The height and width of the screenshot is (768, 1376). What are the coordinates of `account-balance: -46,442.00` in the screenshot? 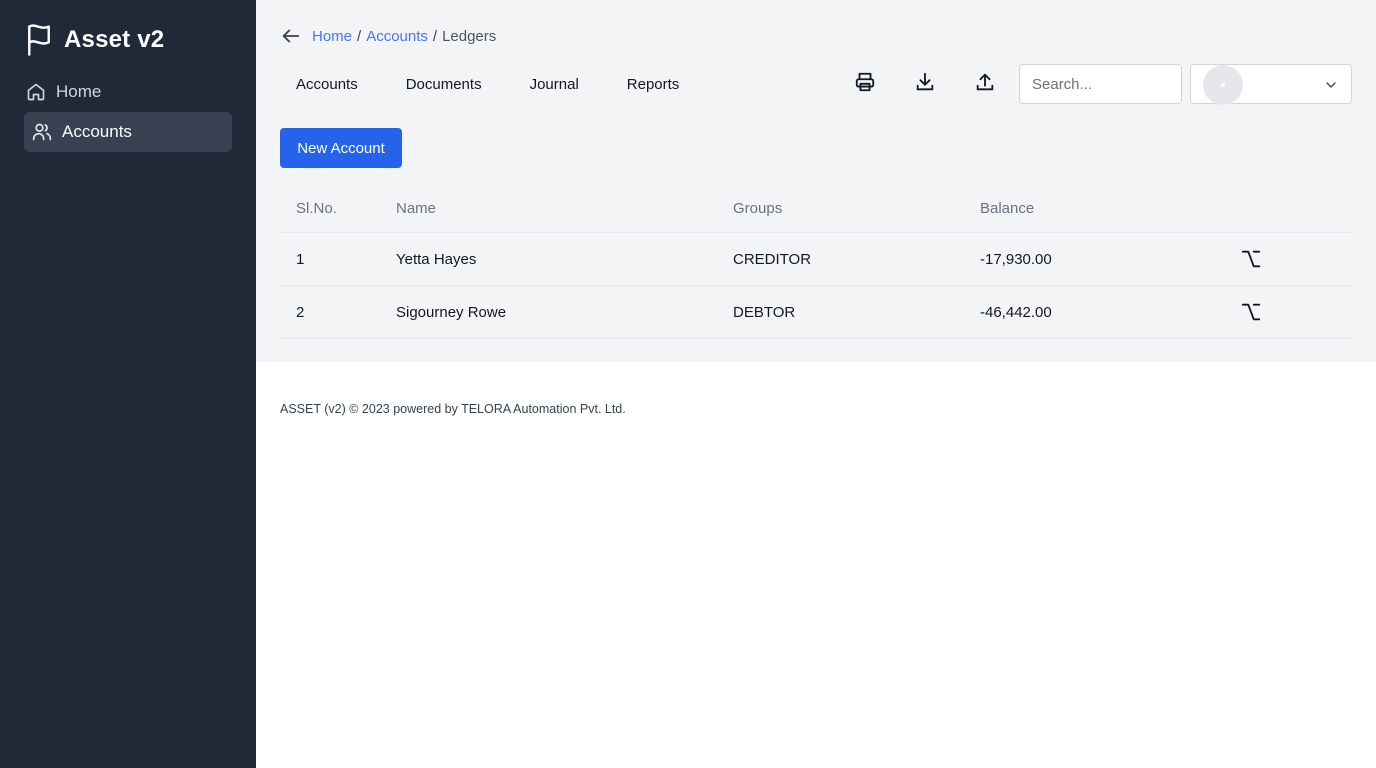 It's located at (1016, 312).